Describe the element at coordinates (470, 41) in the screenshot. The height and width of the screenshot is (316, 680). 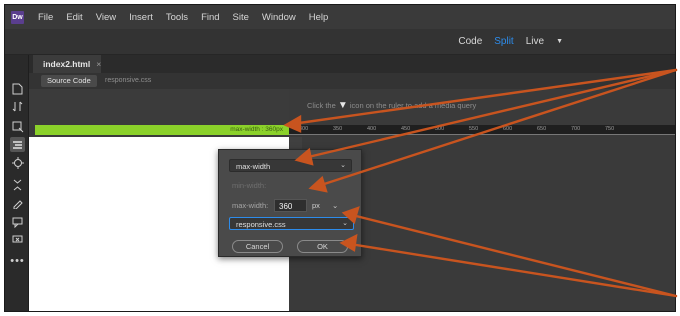
I see `code-view-button: Code` at that location.